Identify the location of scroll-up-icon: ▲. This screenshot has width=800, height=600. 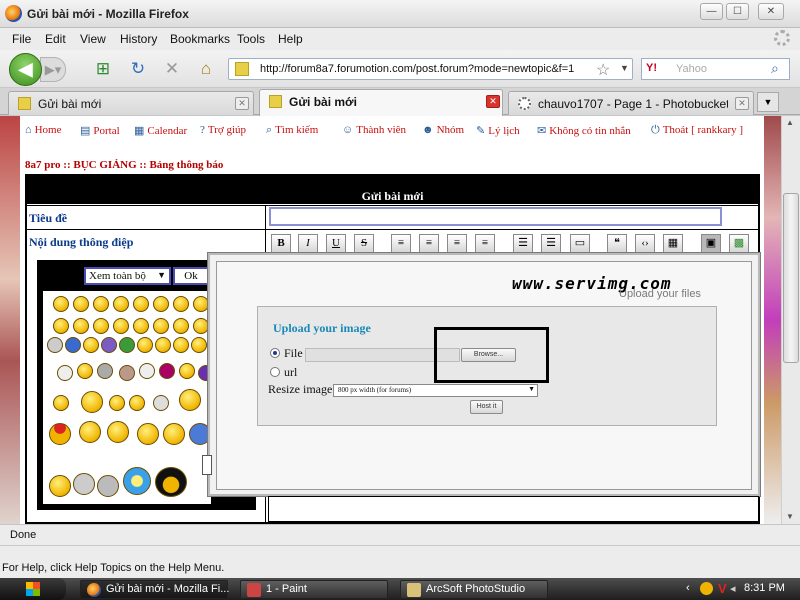
(790, 122).